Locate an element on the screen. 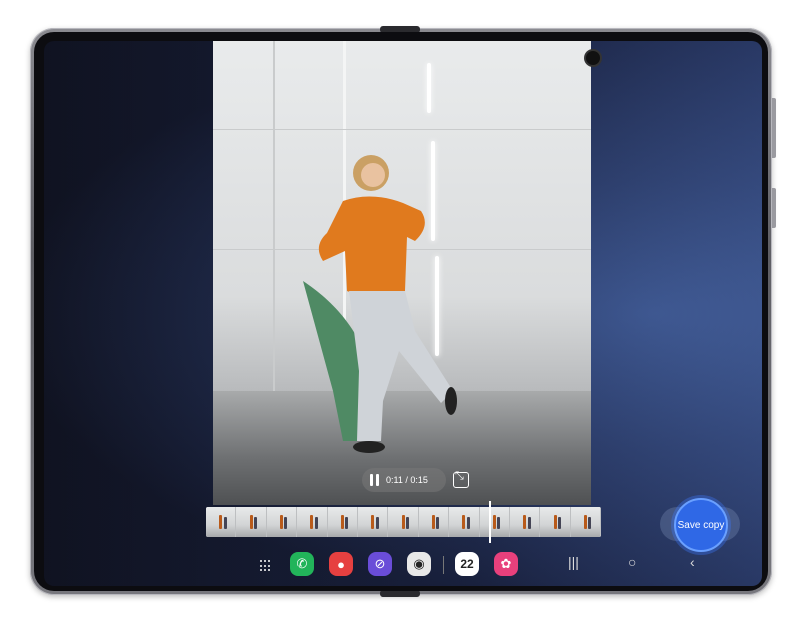 Image resolution: width=800 pixels, height=624 pixels. playback-controls: 0:11 / 0:15 is located at coordinates (404, 480).